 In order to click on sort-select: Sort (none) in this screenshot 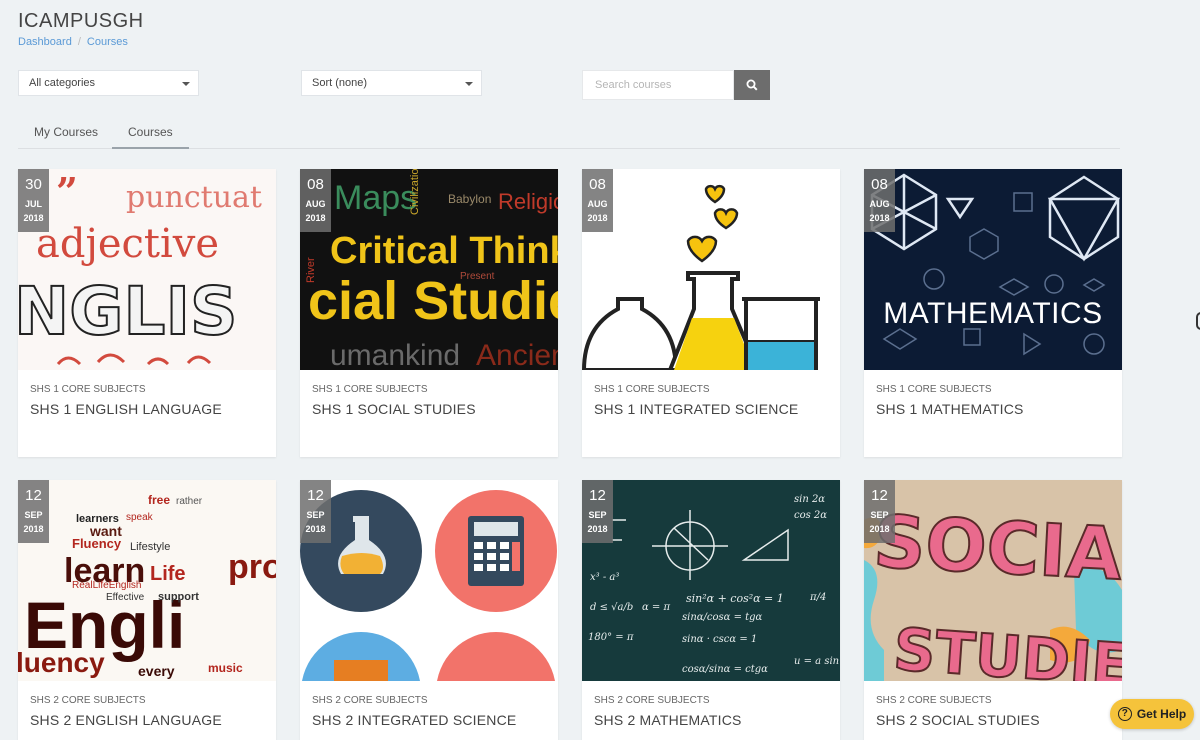, I will do `click(391, 83)`.